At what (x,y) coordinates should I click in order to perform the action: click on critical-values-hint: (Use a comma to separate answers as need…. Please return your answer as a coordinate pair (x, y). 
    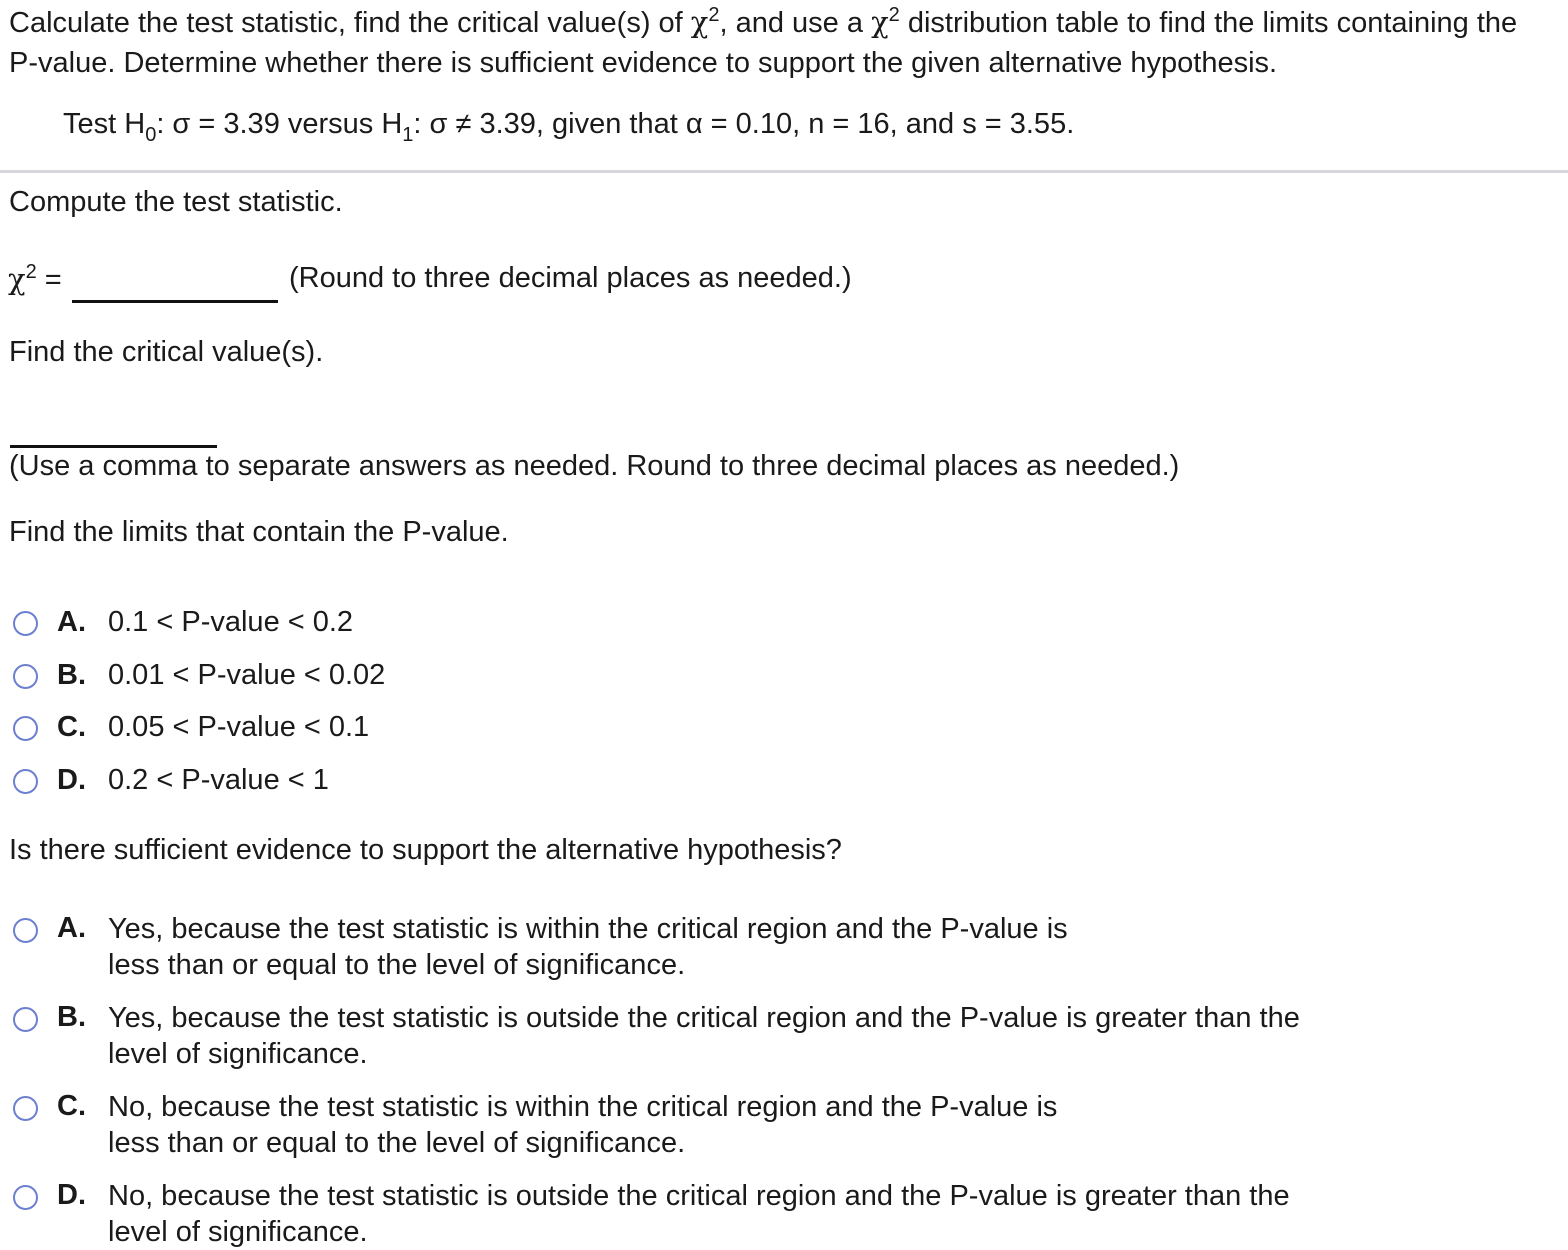
    Looking at the image, I should click on (594, 466).